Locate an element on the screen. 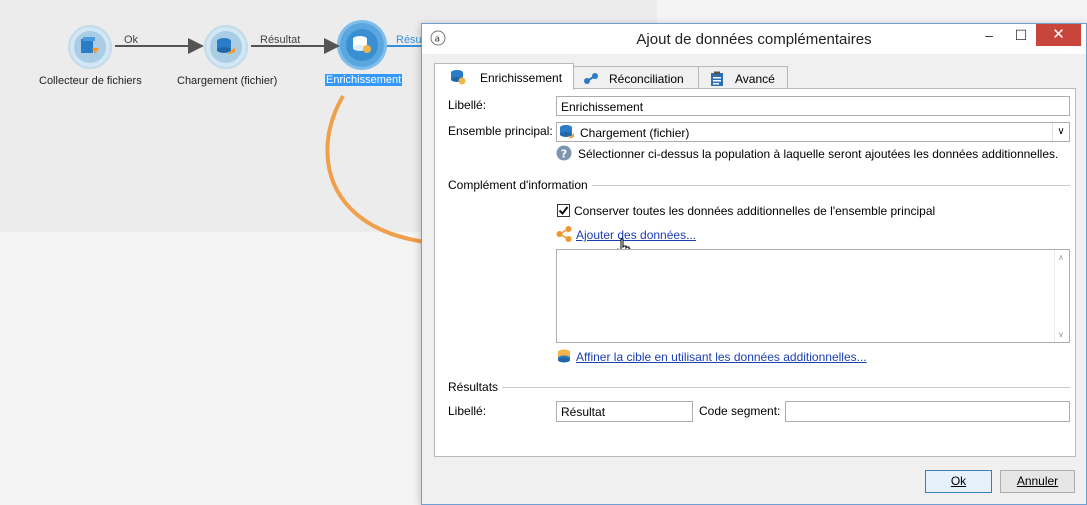 The image size is (1087, 505). tab-reconciliation: Réconciliation is located at coordinates (636, 77).